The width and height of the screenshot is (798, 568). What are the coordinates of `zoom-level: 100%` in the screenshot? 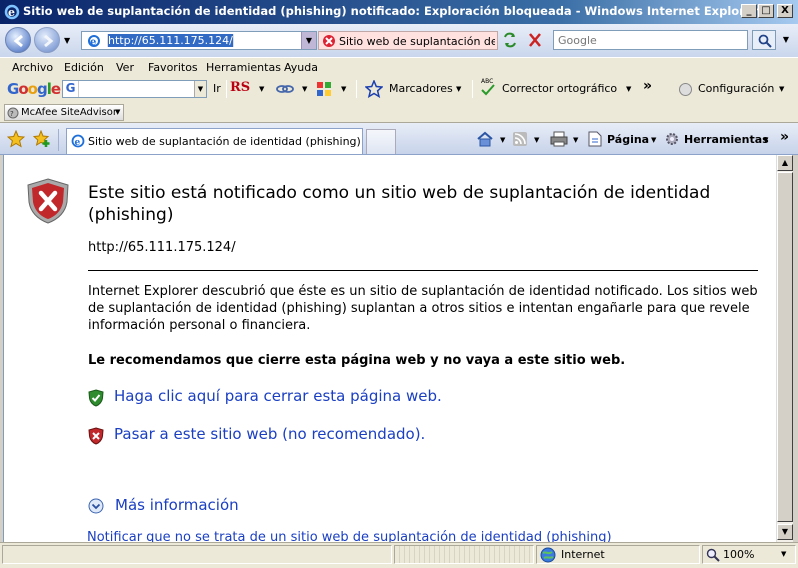 It's located at (739, 554).